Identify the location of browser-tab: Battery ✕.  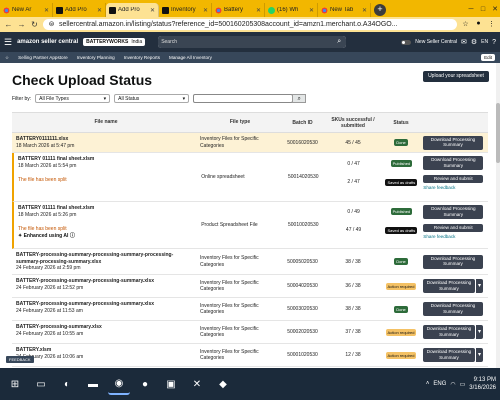
(238, 10).